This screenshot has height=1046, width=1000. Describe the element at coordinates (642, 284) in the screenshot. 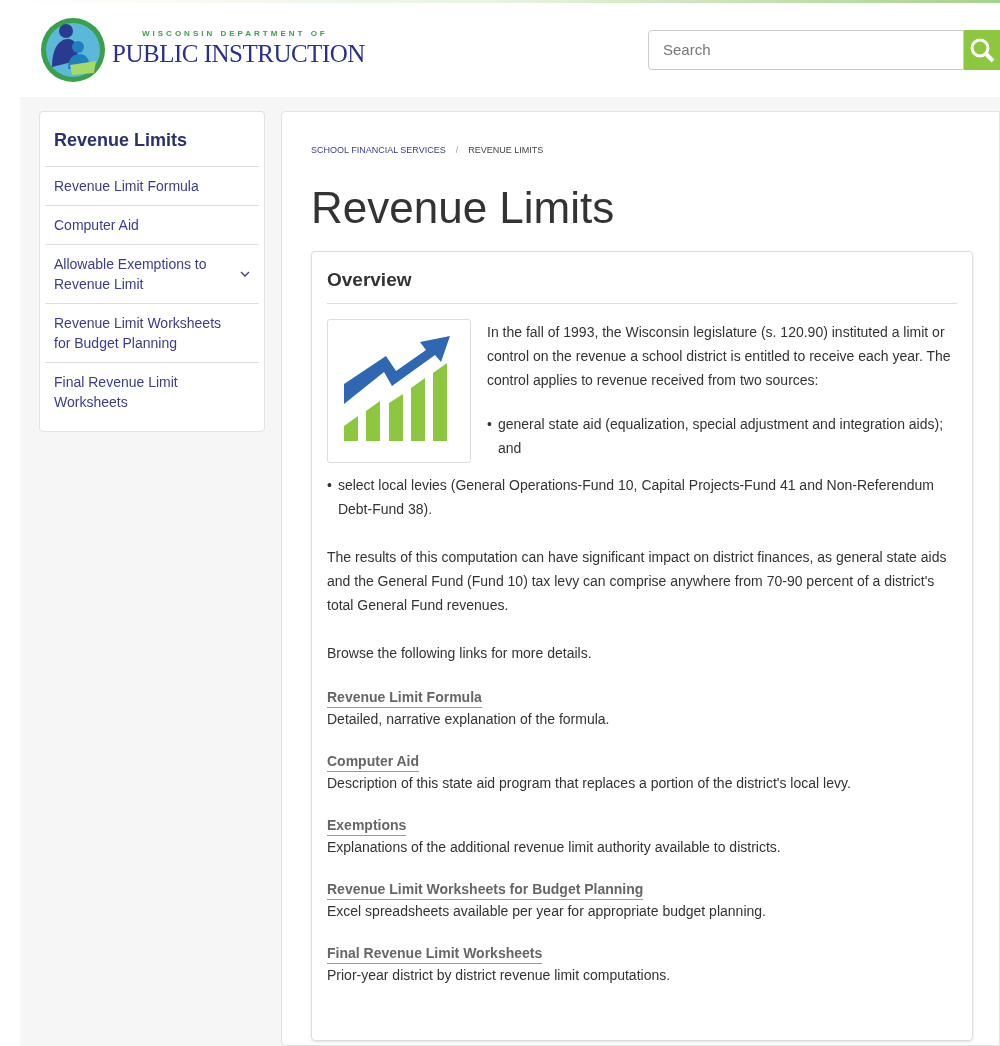

I see `overview-heading: Overview` at that location.